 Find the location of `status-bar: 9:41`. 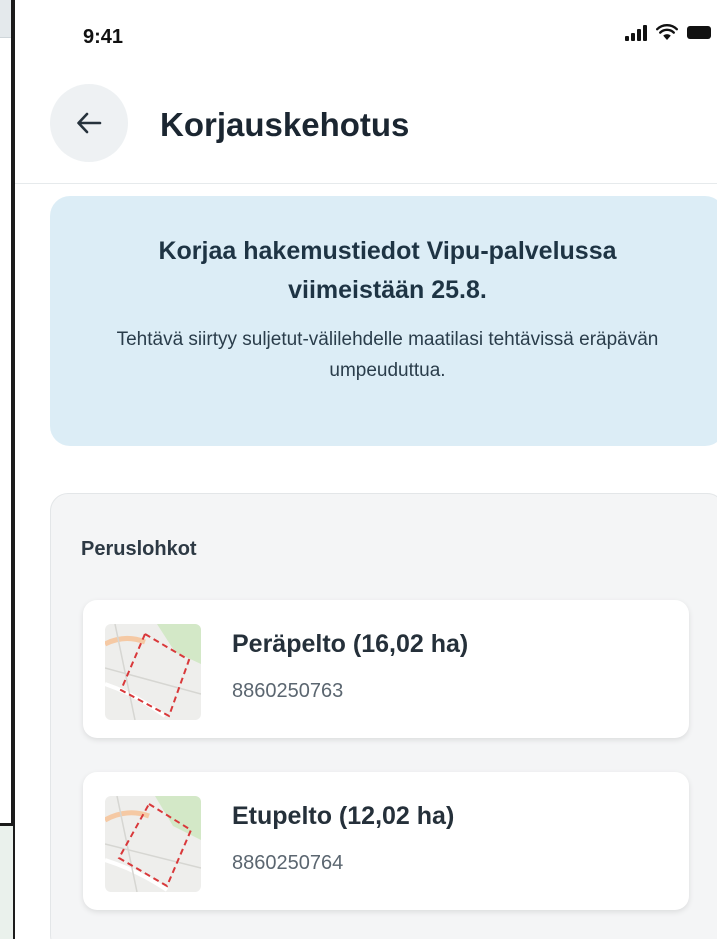

status-bar: 9:41 is located at coordinates (366, 33).